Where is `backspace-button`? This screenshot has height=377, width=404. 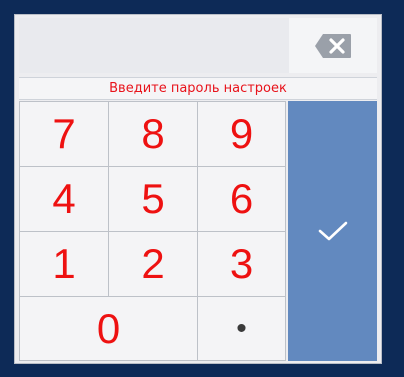 backspace-button is located at coordinates (333, 45).